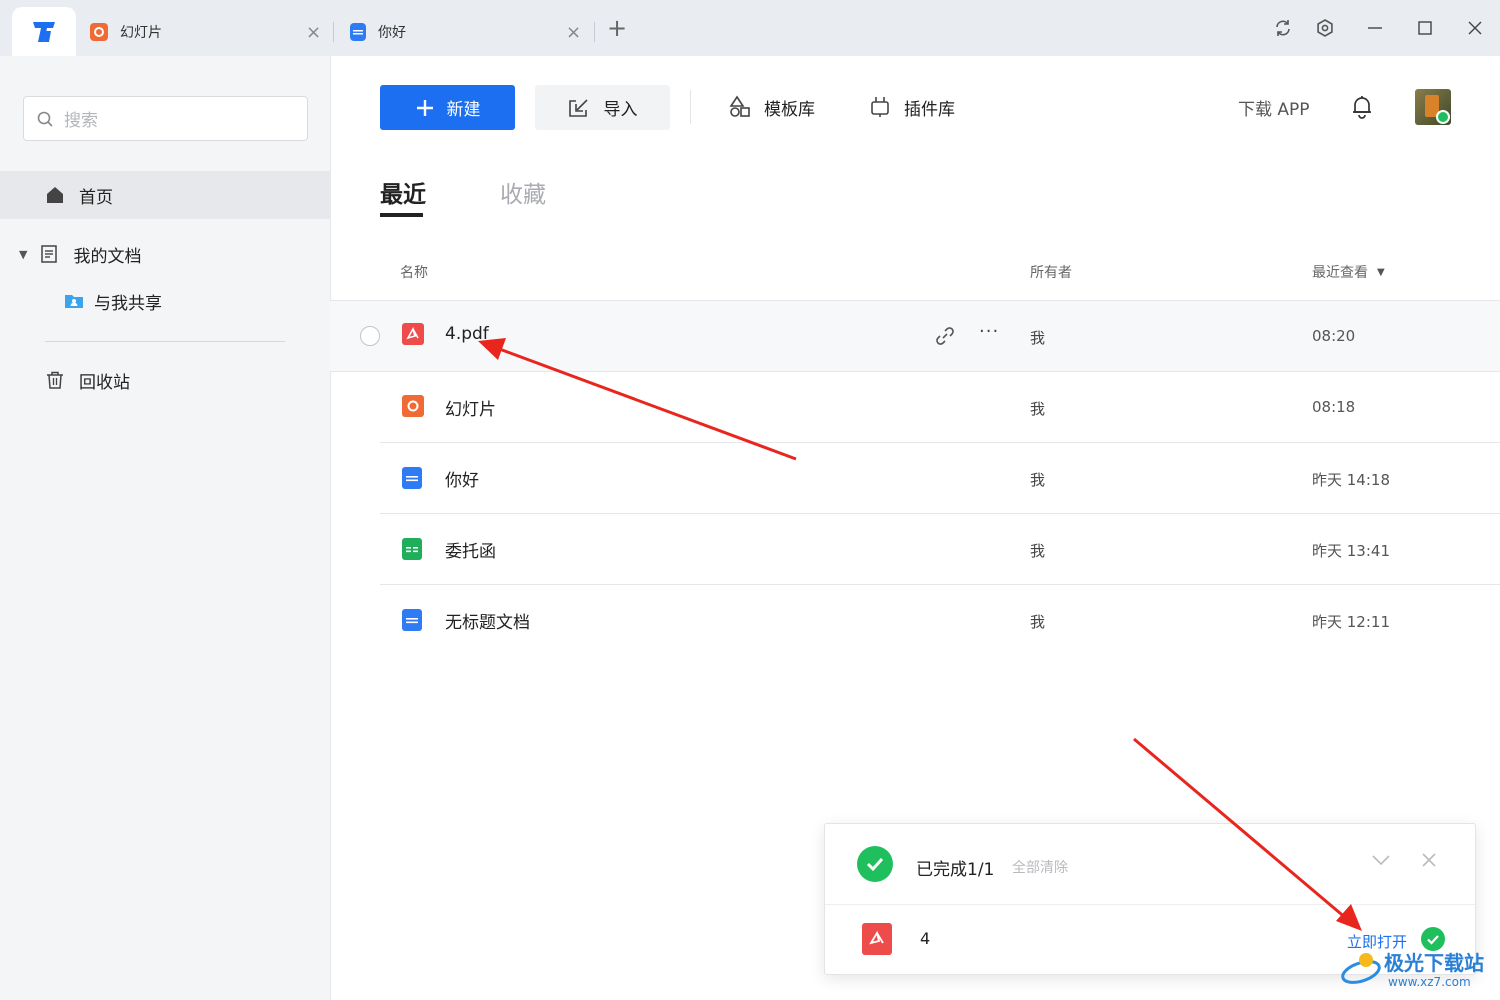  Describe the element at coordinates (1443, 117) in the screenshot. I see `wechat-badge-icon` at that location.